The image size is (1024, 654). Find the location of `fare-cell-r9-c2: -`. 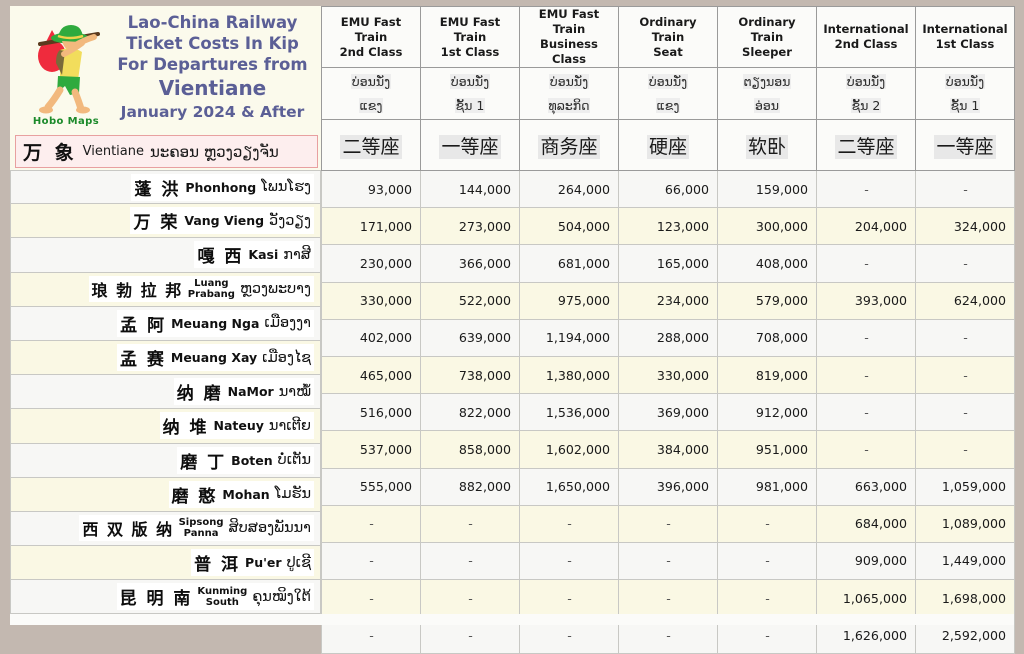

fare-cell-r9-c2: - is located at coordinates (569, 523).